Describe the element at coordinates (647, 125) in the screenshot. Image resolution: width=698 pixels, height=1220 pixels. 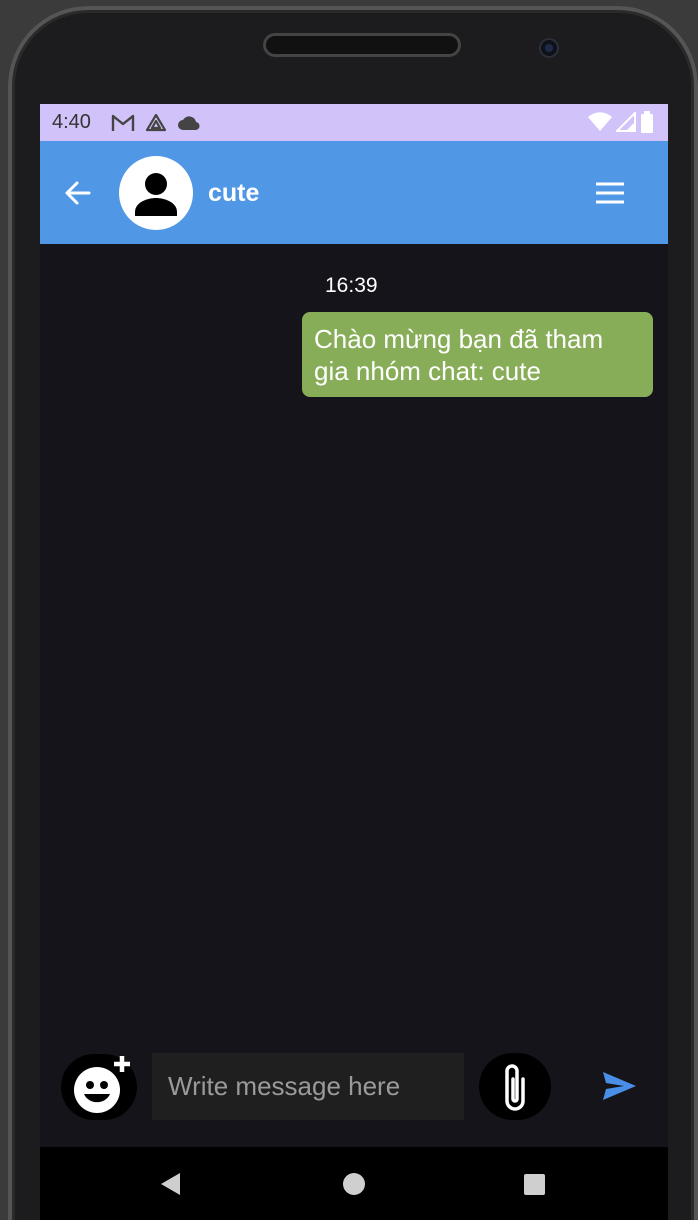
I see `battery-icon` at that location.